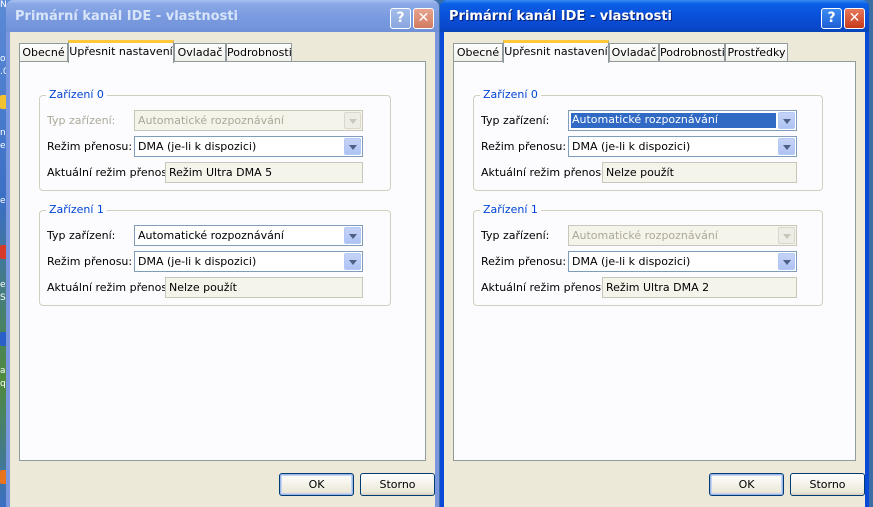 This screenshot has height=507, width=873. Describe the element at coordinates (756, 52) in the screenshot. I see `tab-resources: Prostředky` at that location.